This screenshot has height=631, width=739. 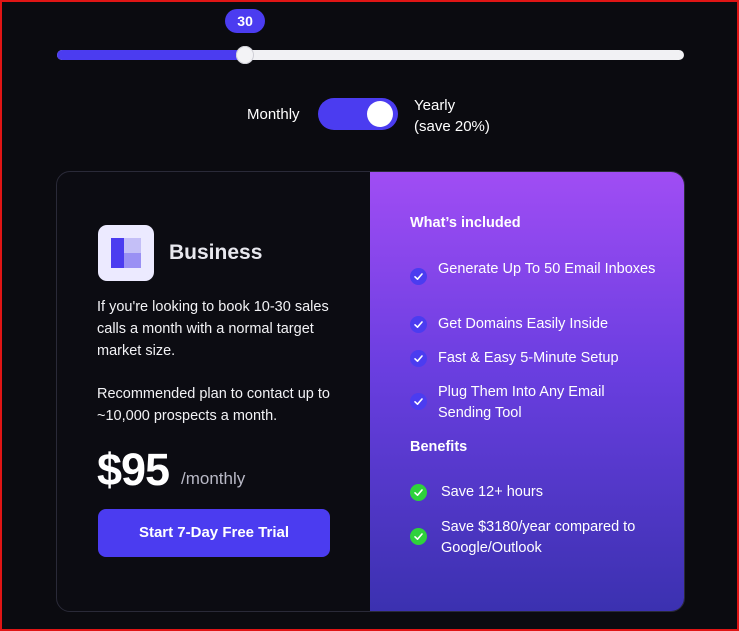 I want to click on plan-name: Business, so click(x=216, y=252).